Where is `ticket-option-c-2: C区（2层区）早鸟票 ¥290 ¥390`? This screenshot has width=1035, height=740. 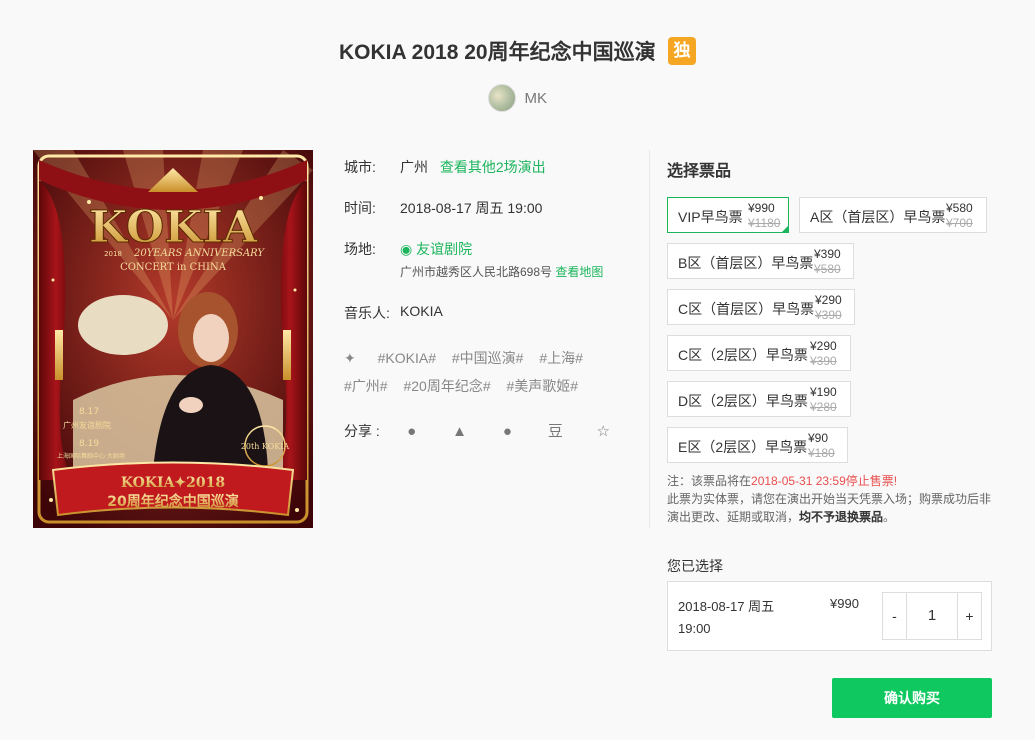
ticket-option-c-2: C区（2层区）早鸟票 ¥290 ¥390 is located at coordinates (759, 353).